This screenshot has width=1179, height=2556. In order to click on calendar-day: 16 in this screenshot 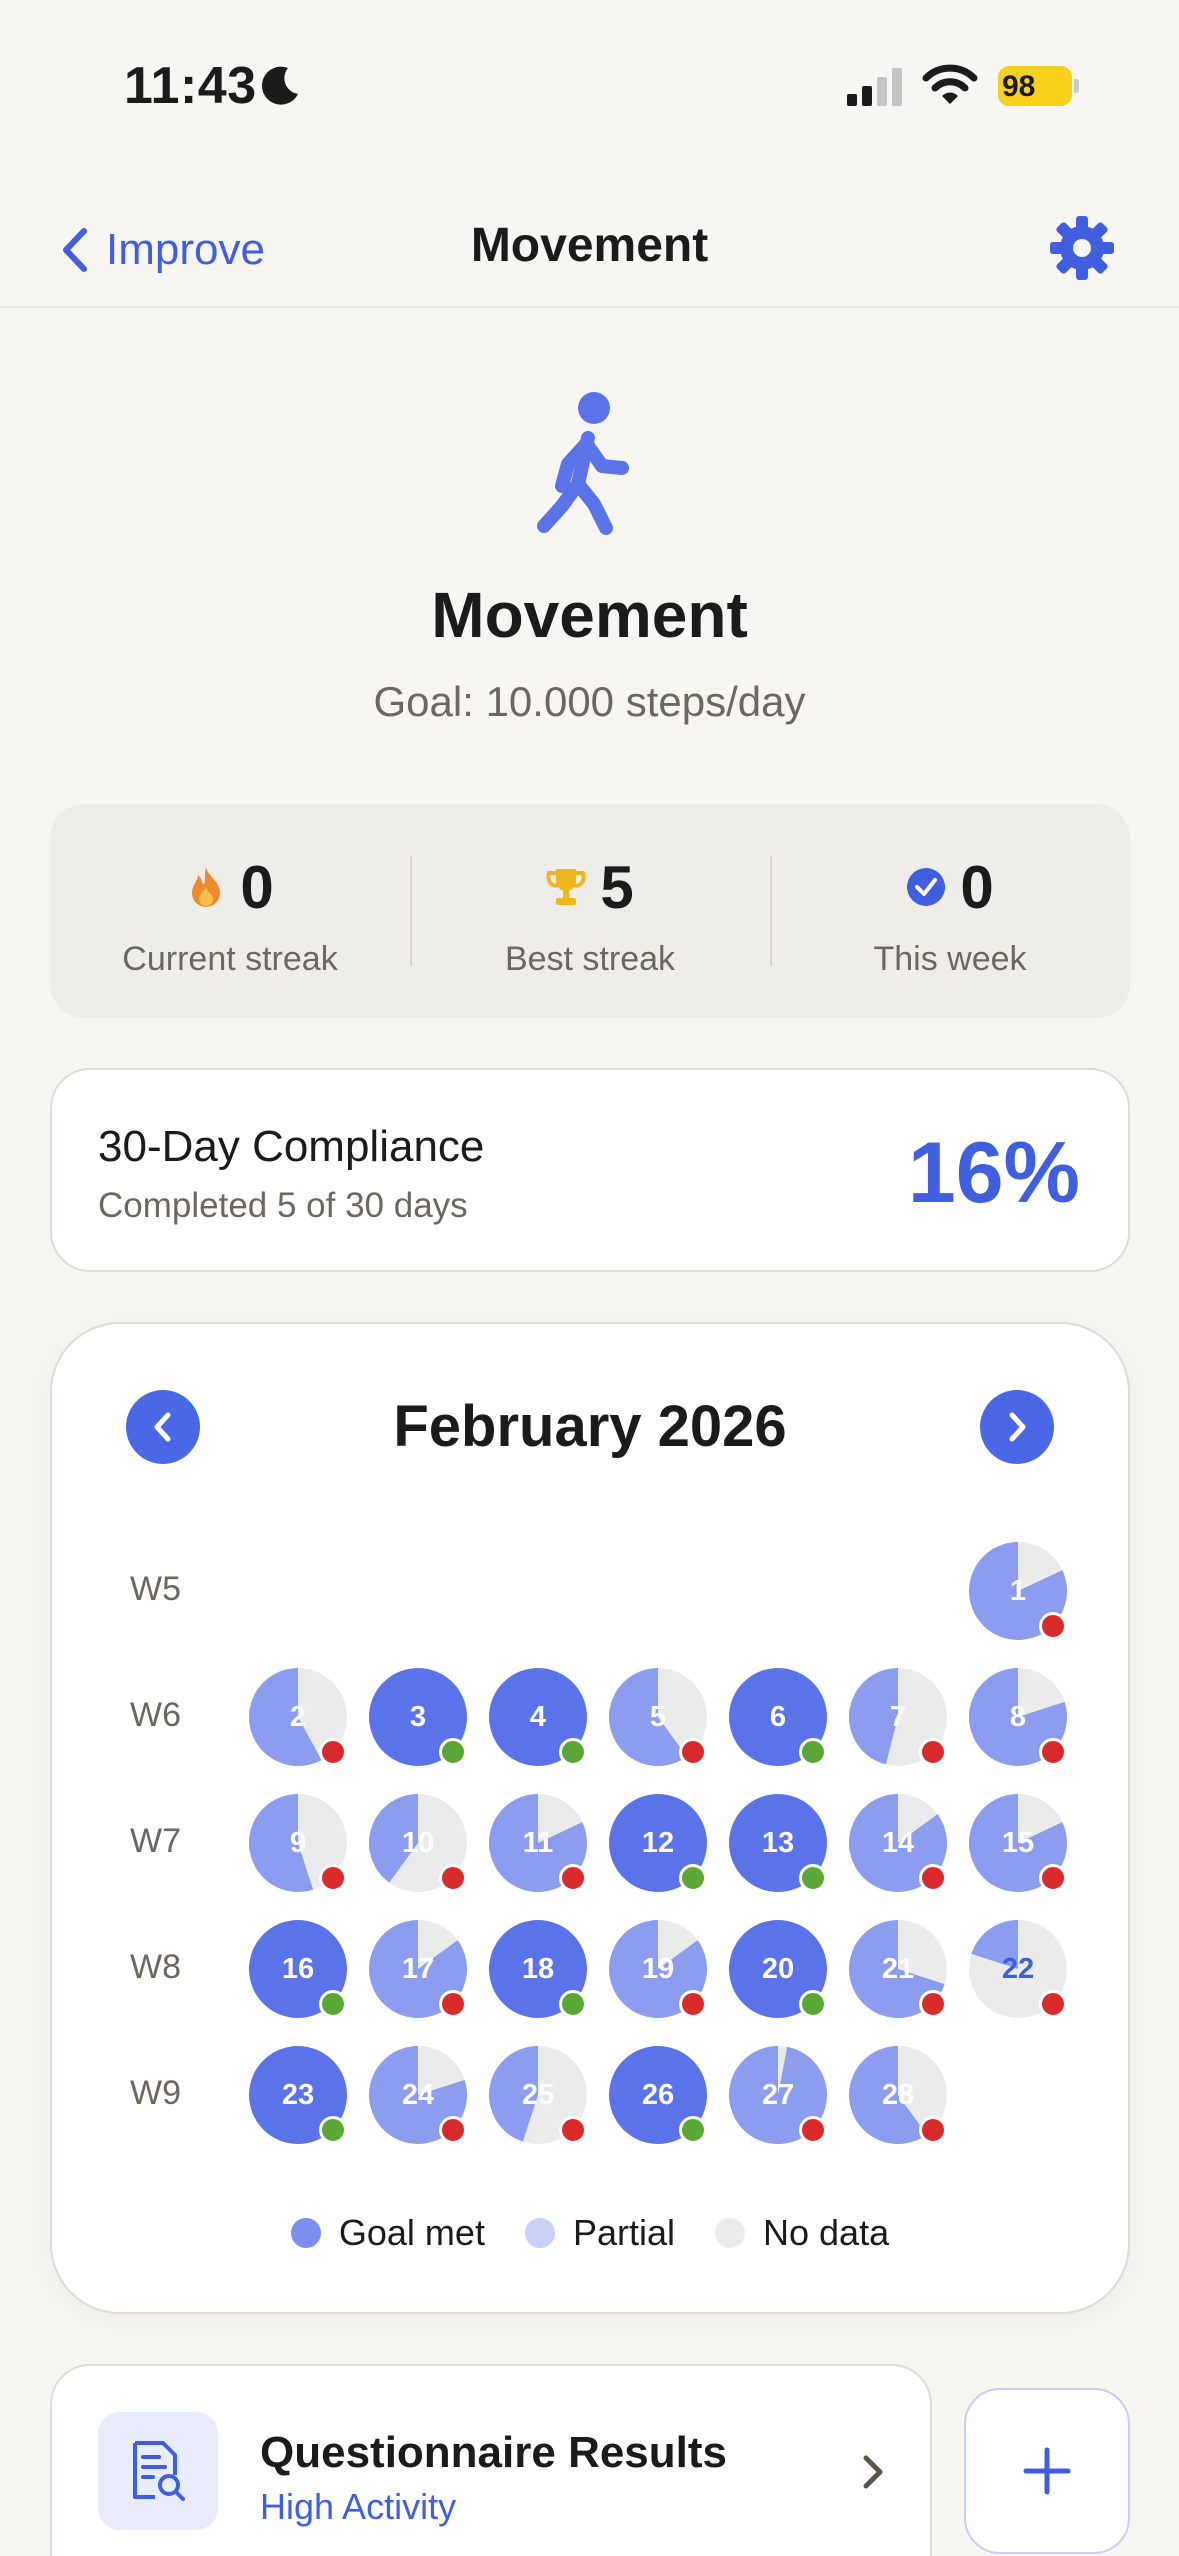, I will do `click(298, 1969)`.